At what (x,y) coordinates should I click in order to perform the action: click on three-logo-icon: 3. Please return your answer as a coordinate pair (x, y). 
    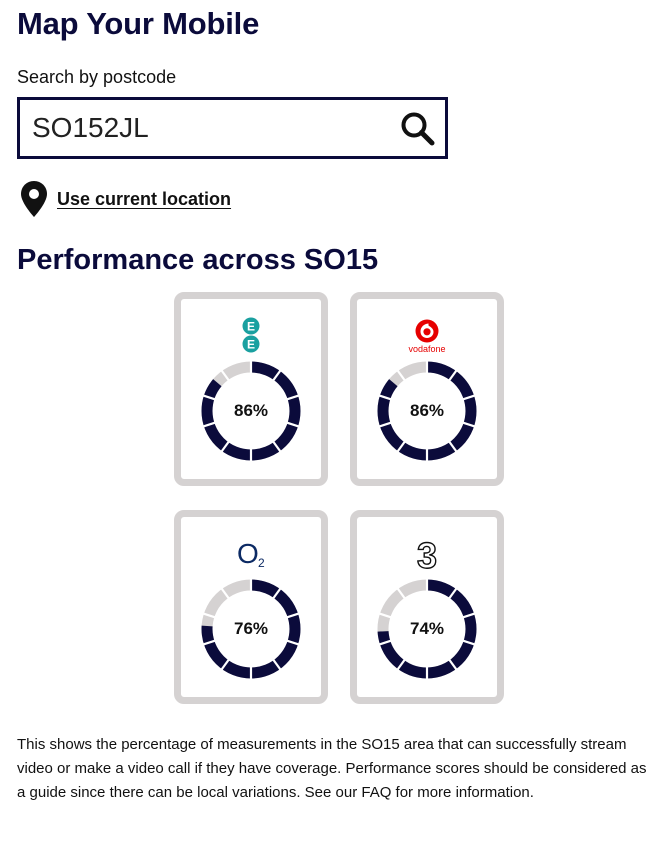
    Looking at the image, I should click on (426, 554).